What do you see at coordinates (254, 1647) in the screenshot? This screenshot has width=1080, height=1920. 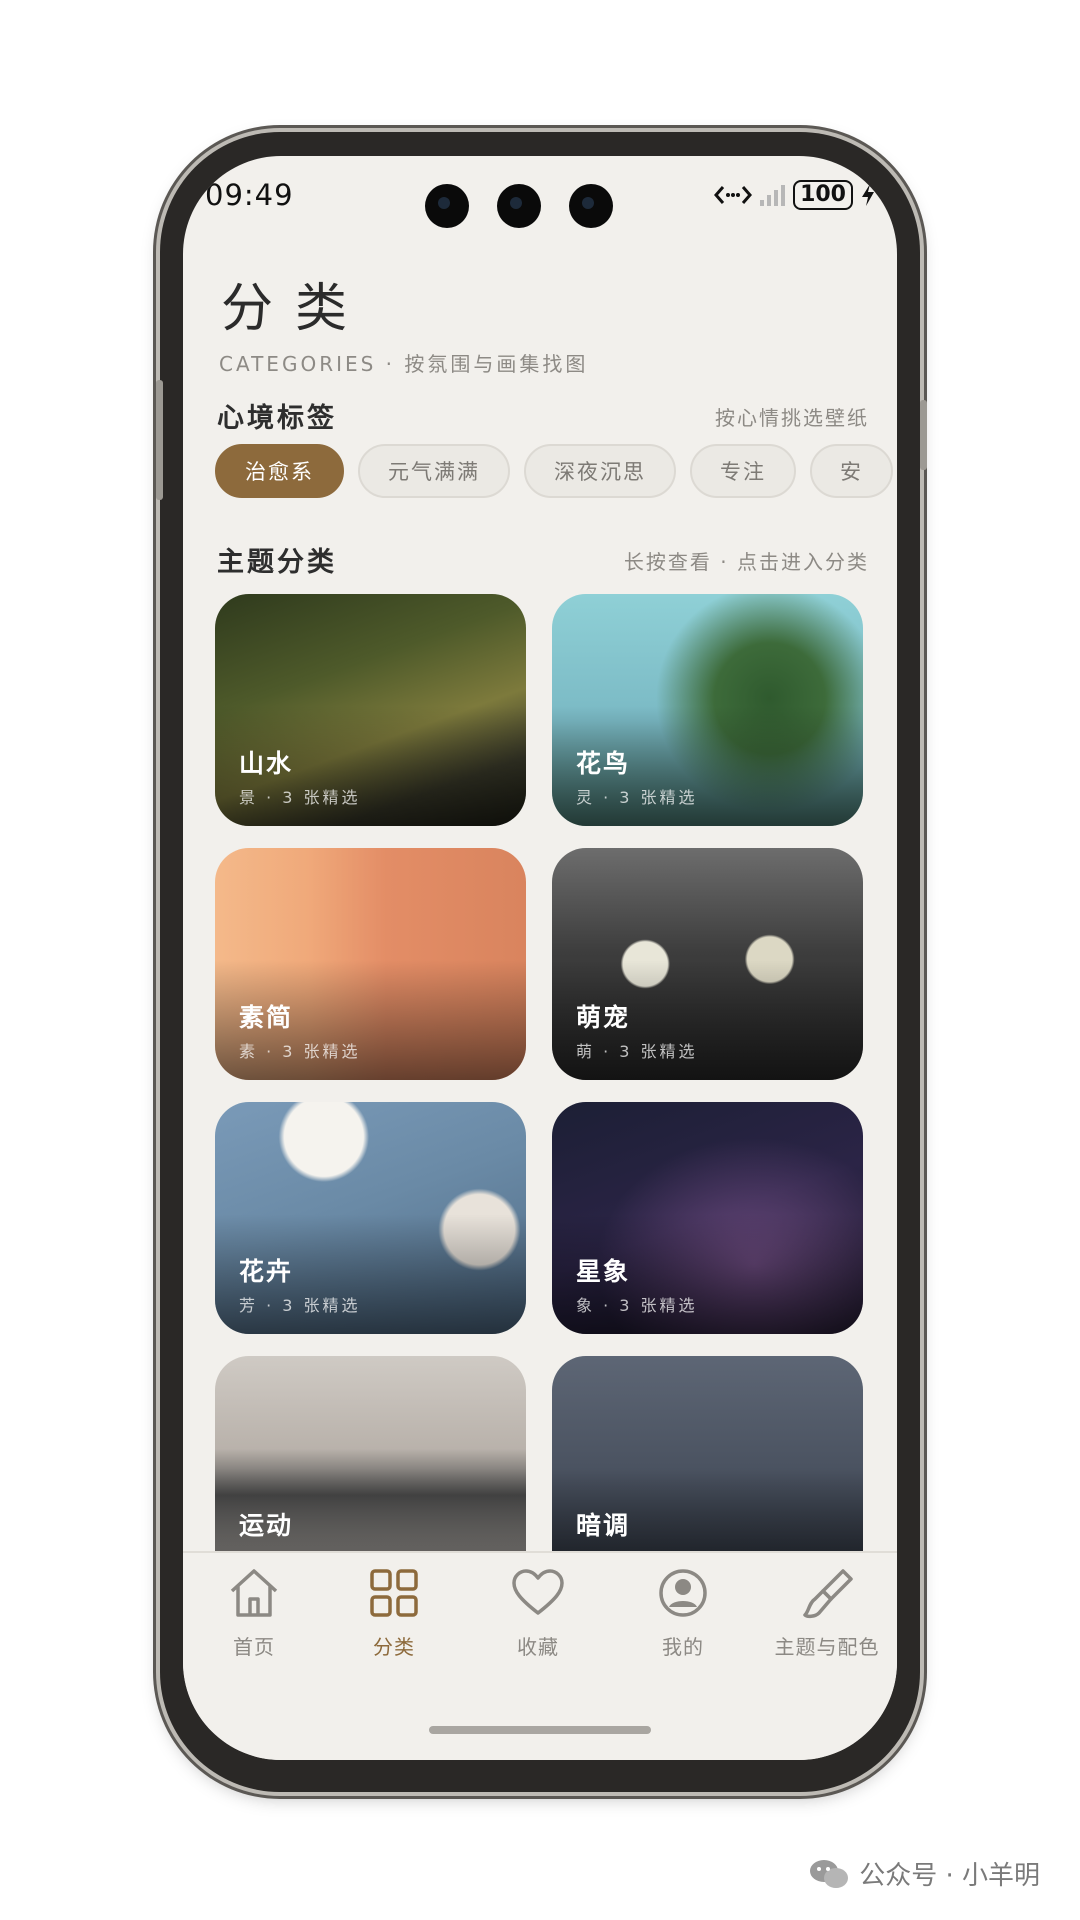 I see `nav-label: 首页` at bounding box center [254, 1647].